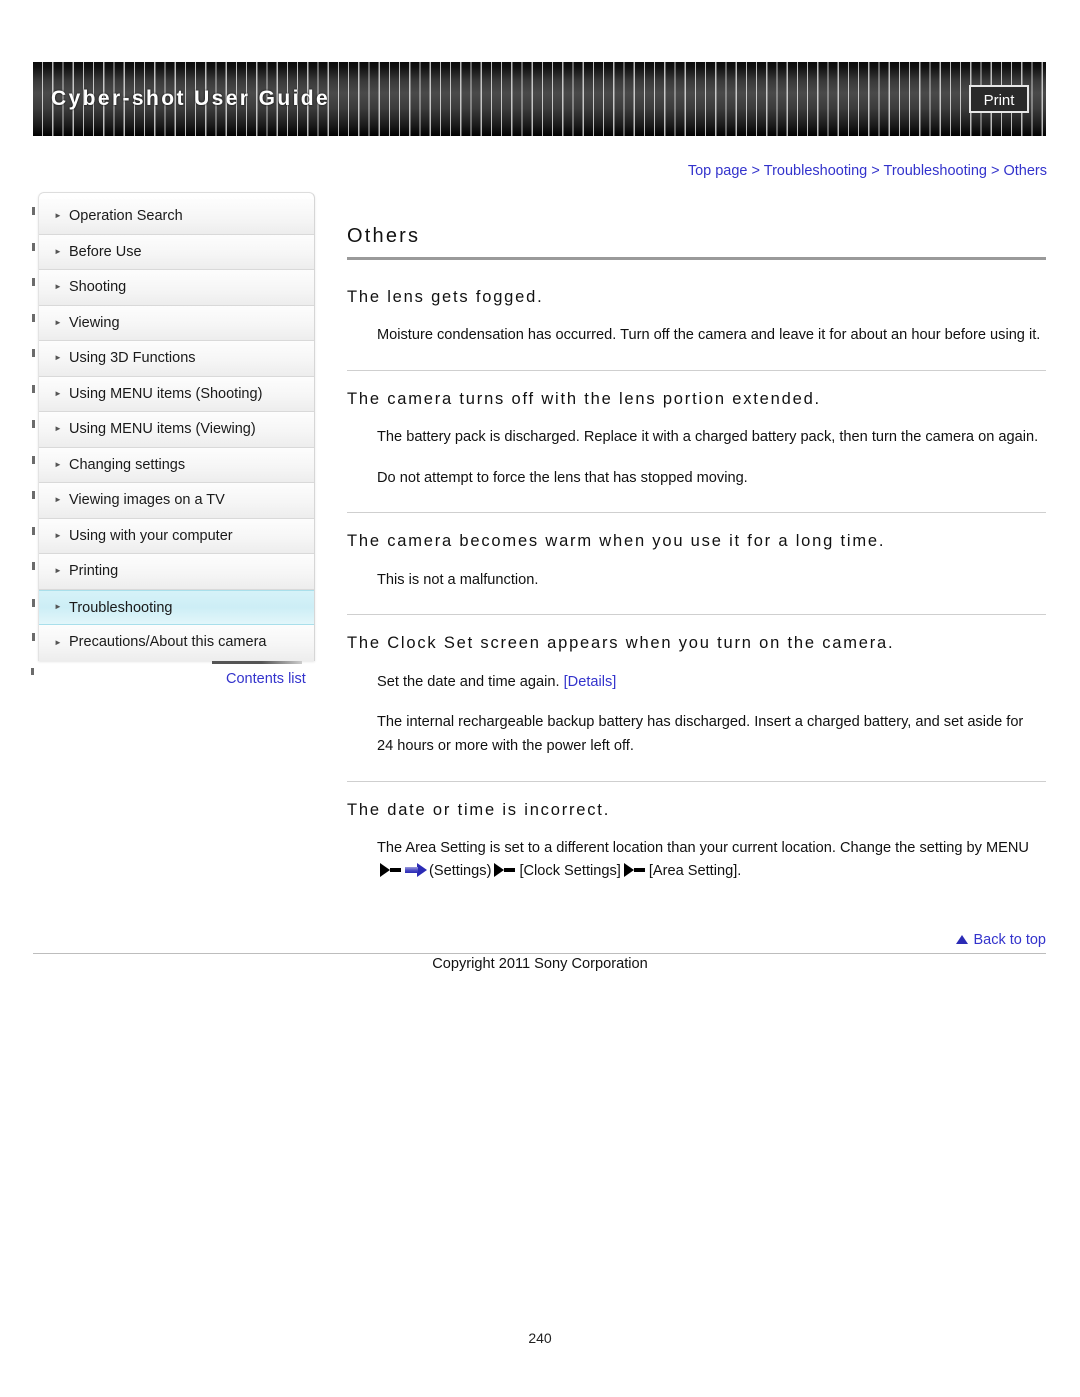 The width and height of the screenshot is (1080, 1397). I want to click on sidebar-item-changing-settings: ► Changing settings, so click(173, 465).